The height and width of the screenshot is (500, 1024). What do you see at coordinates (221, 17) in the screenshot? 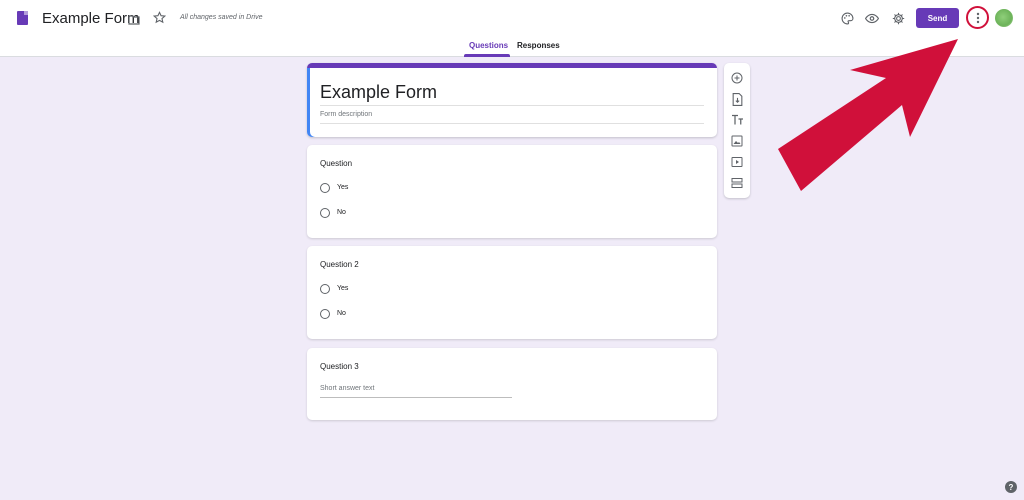
I see `save-status: All changes saved in Drive` at bounding box center [221, 17].